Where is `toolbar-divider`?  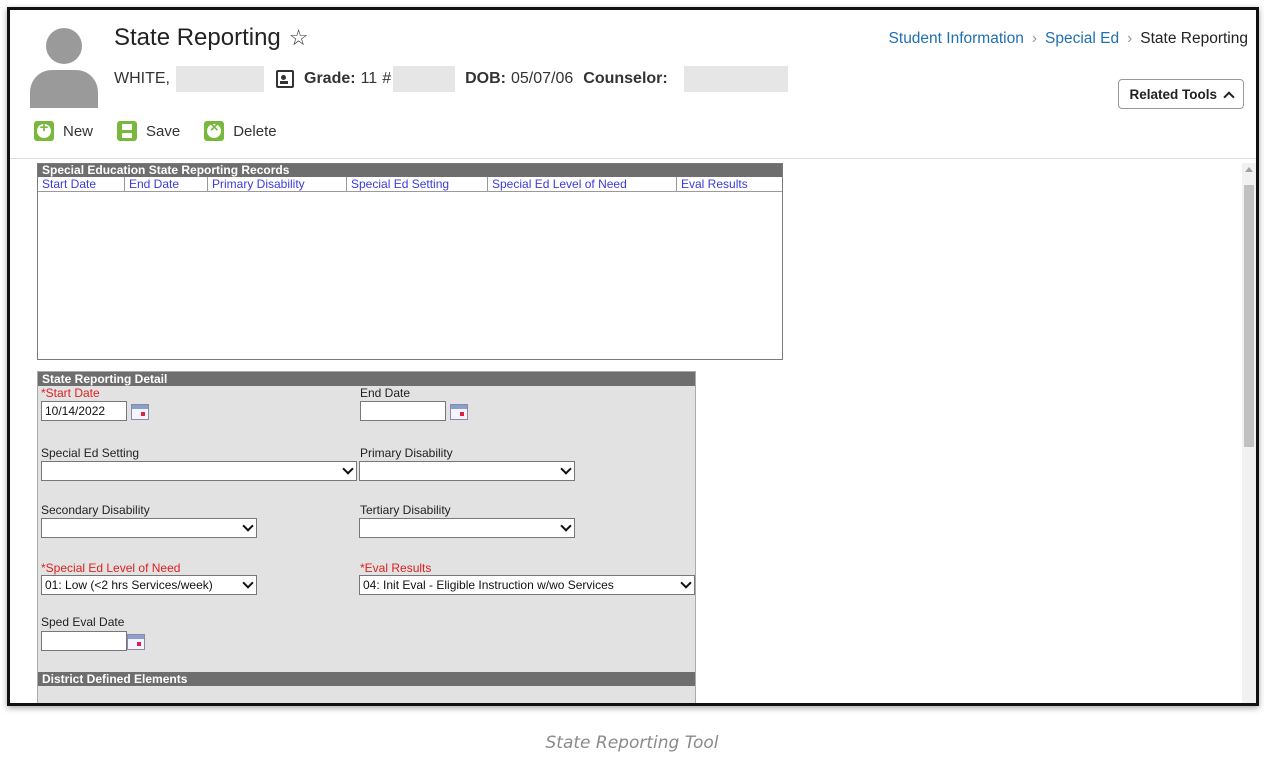
toolbar-divider is located at coordinates (633, 158).